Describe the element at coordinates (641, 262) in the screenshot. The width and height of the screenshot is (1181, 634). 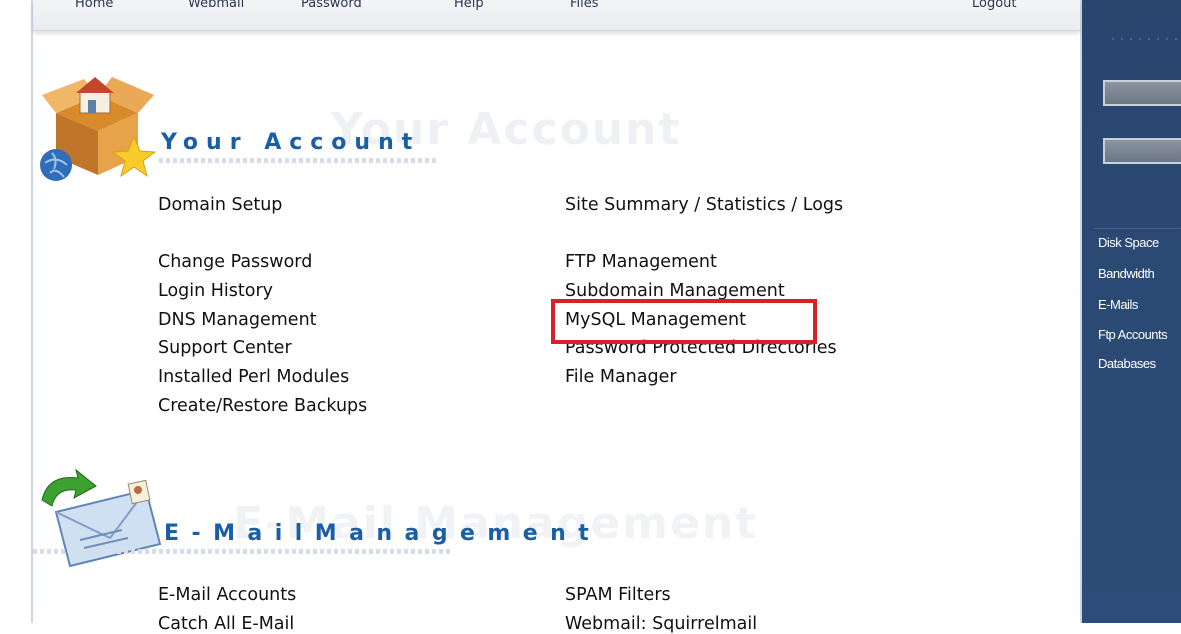
I see `link-ftp-management: FTP Management` at that location.